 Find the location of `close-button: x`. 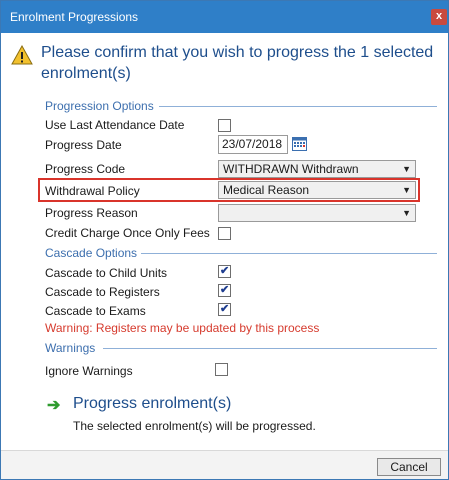

close-button: x is located at coordinates (439, 17).